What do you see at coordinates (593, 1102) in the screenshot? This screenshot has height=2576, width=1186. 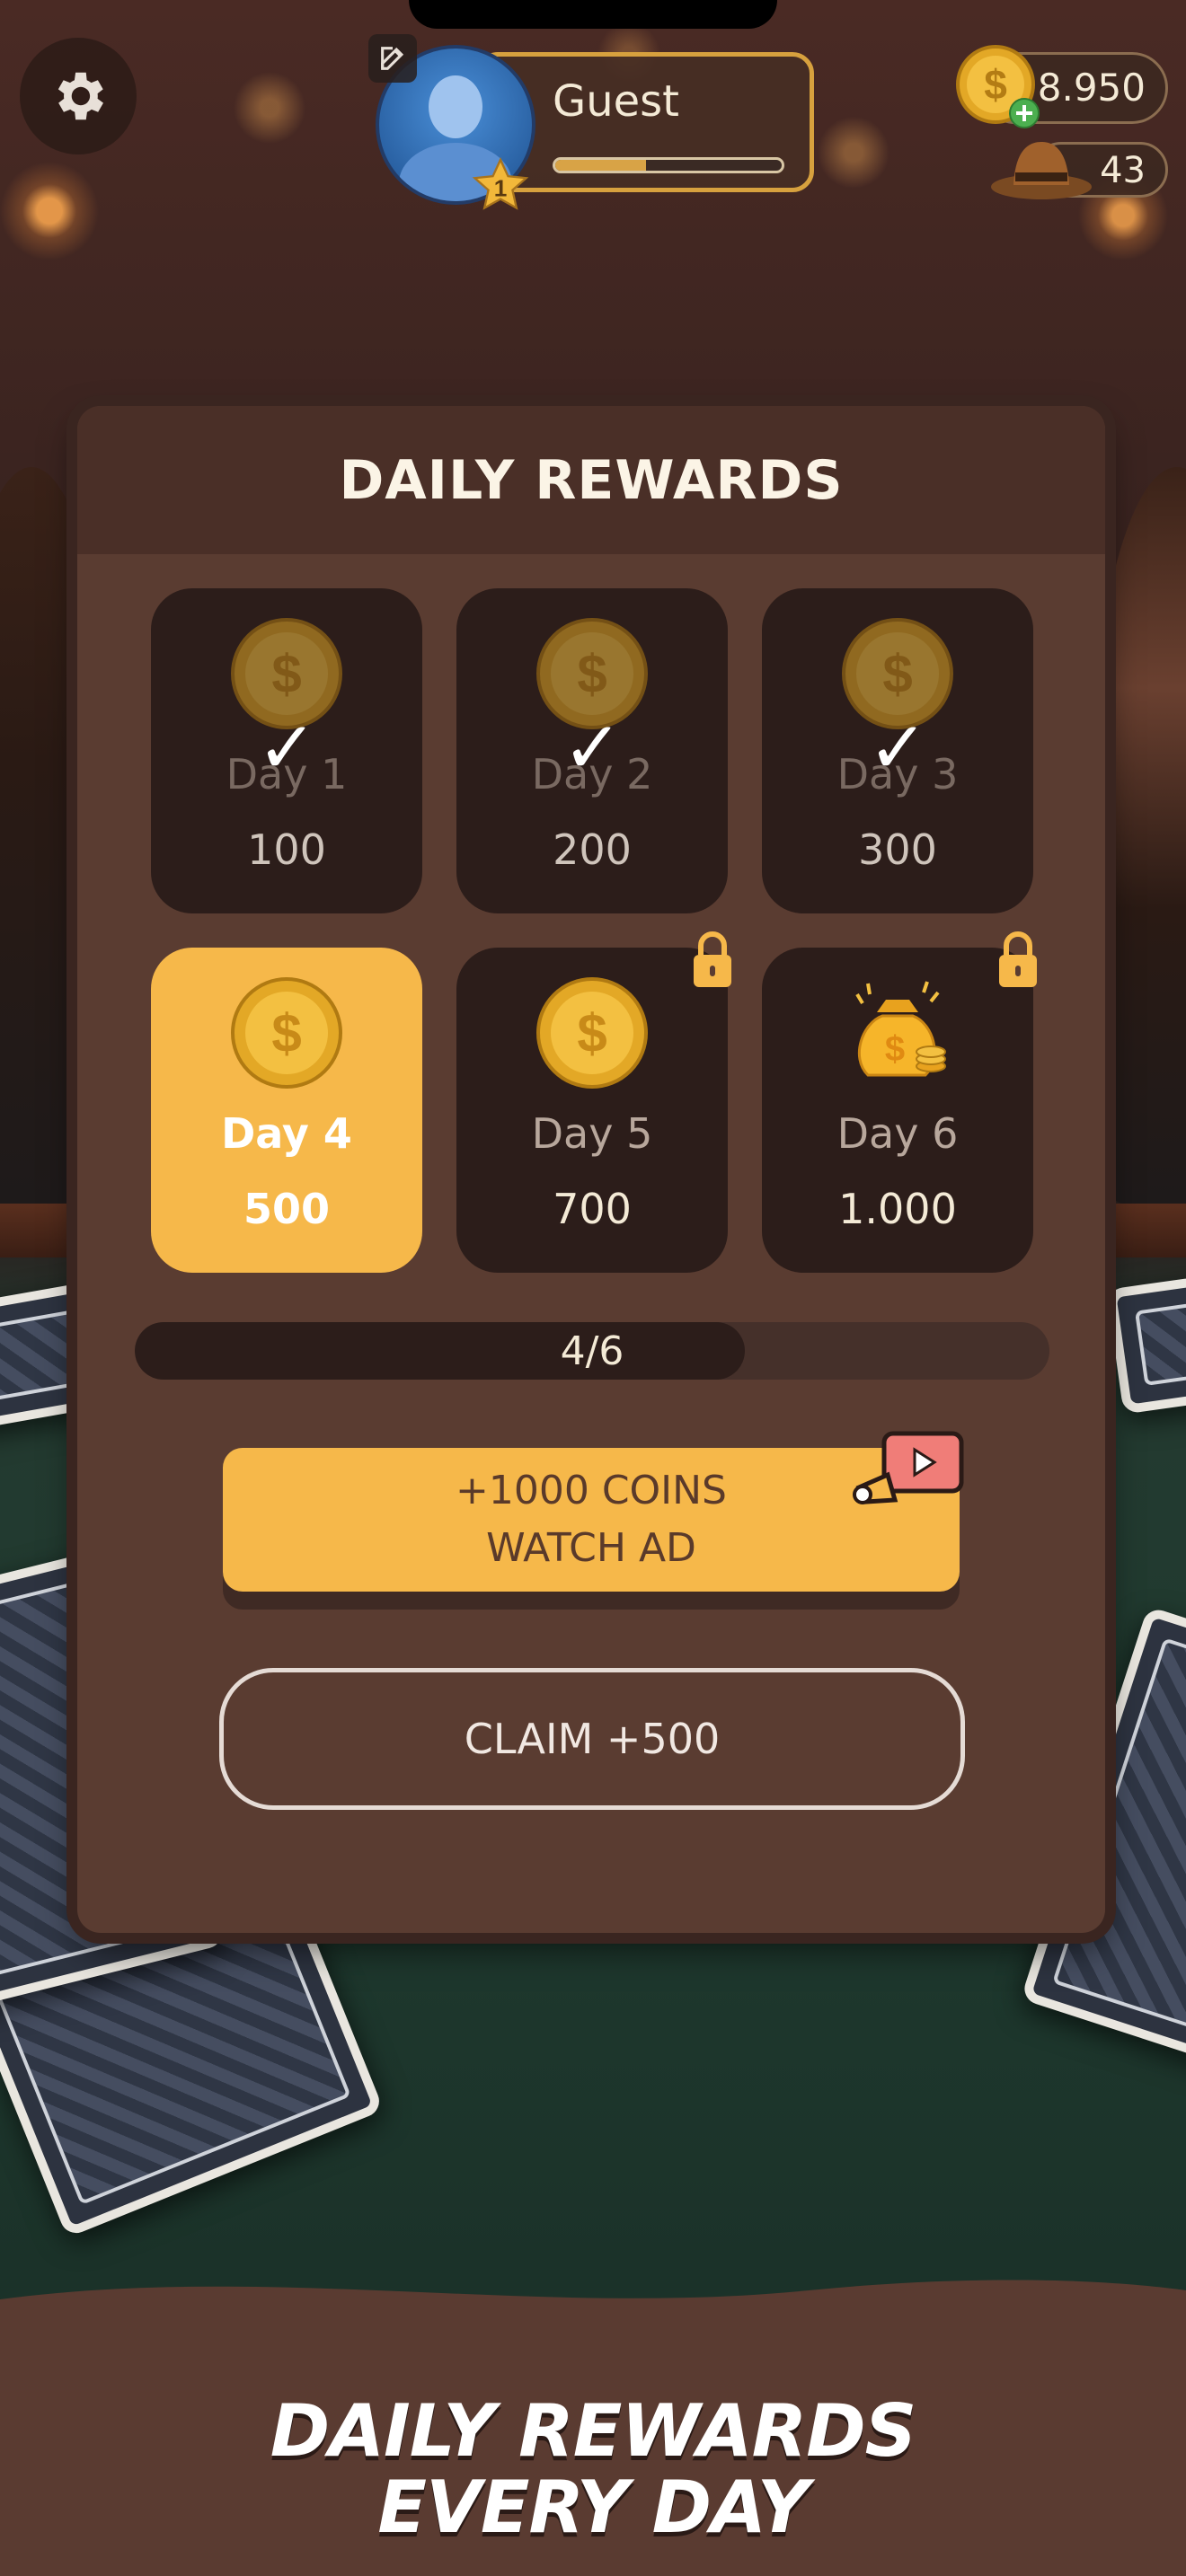 I see `reward-tile-day-5: $ Day 5 700` at bounding box center [593, 1102].